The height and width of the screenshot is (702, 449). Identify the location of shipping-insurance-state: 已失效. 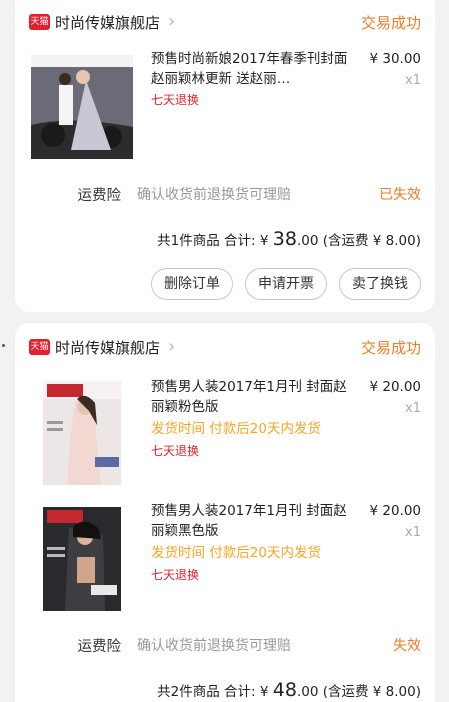
(400, 195).